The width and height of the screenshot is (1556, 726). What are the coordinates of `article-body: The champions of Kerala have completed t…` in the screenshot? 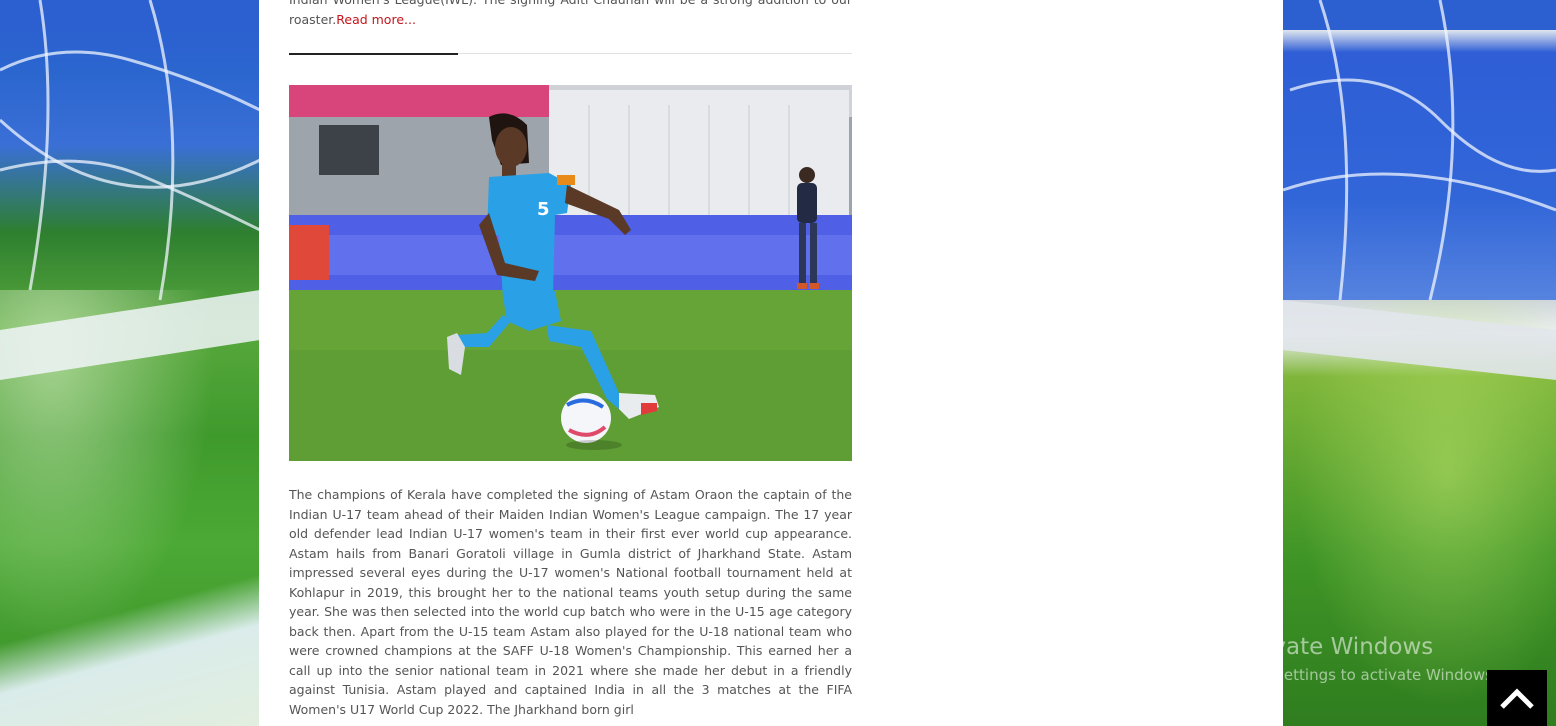 It's located at (570, 602).